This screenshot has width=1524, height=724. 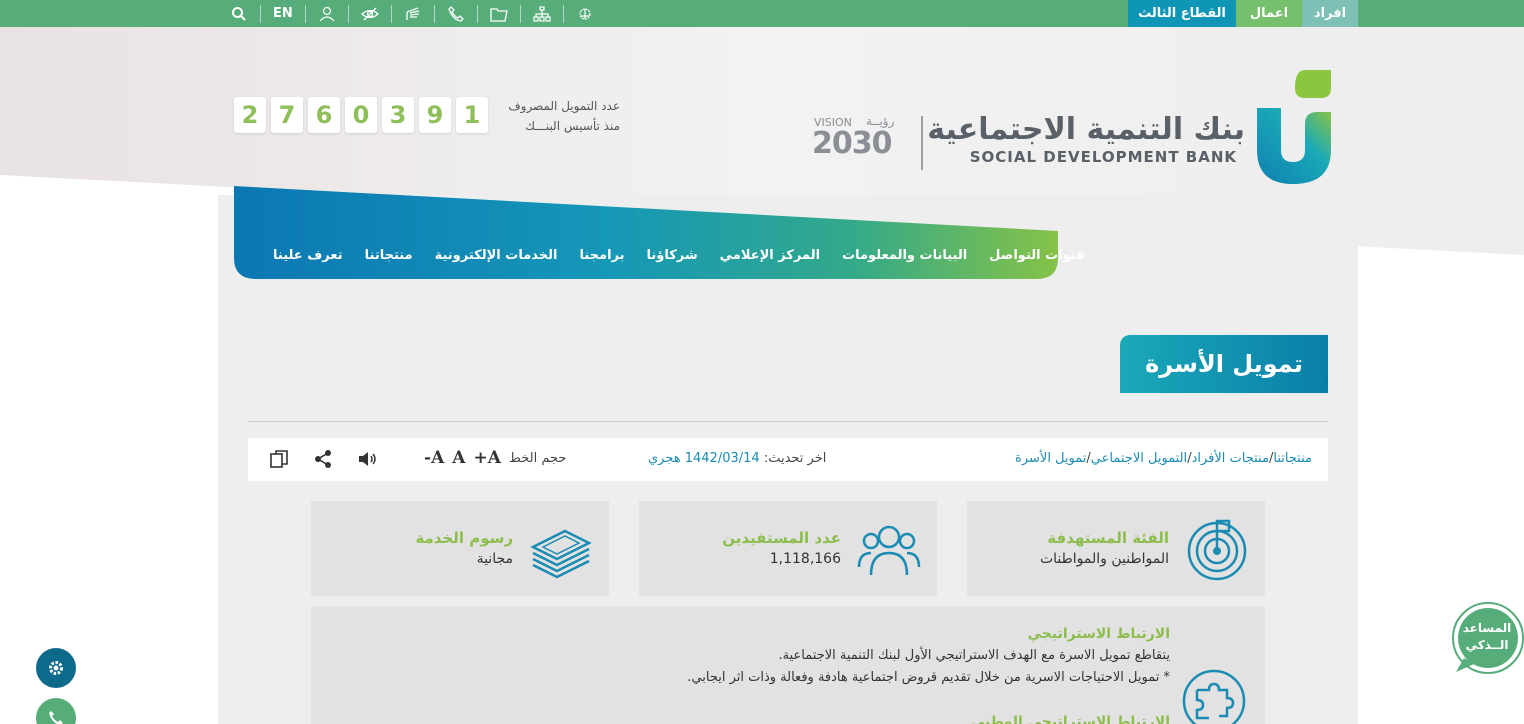 I want to click on last-updated: اخر تحديث: 1442/03/14 هجري, so click(x=737, y=458).